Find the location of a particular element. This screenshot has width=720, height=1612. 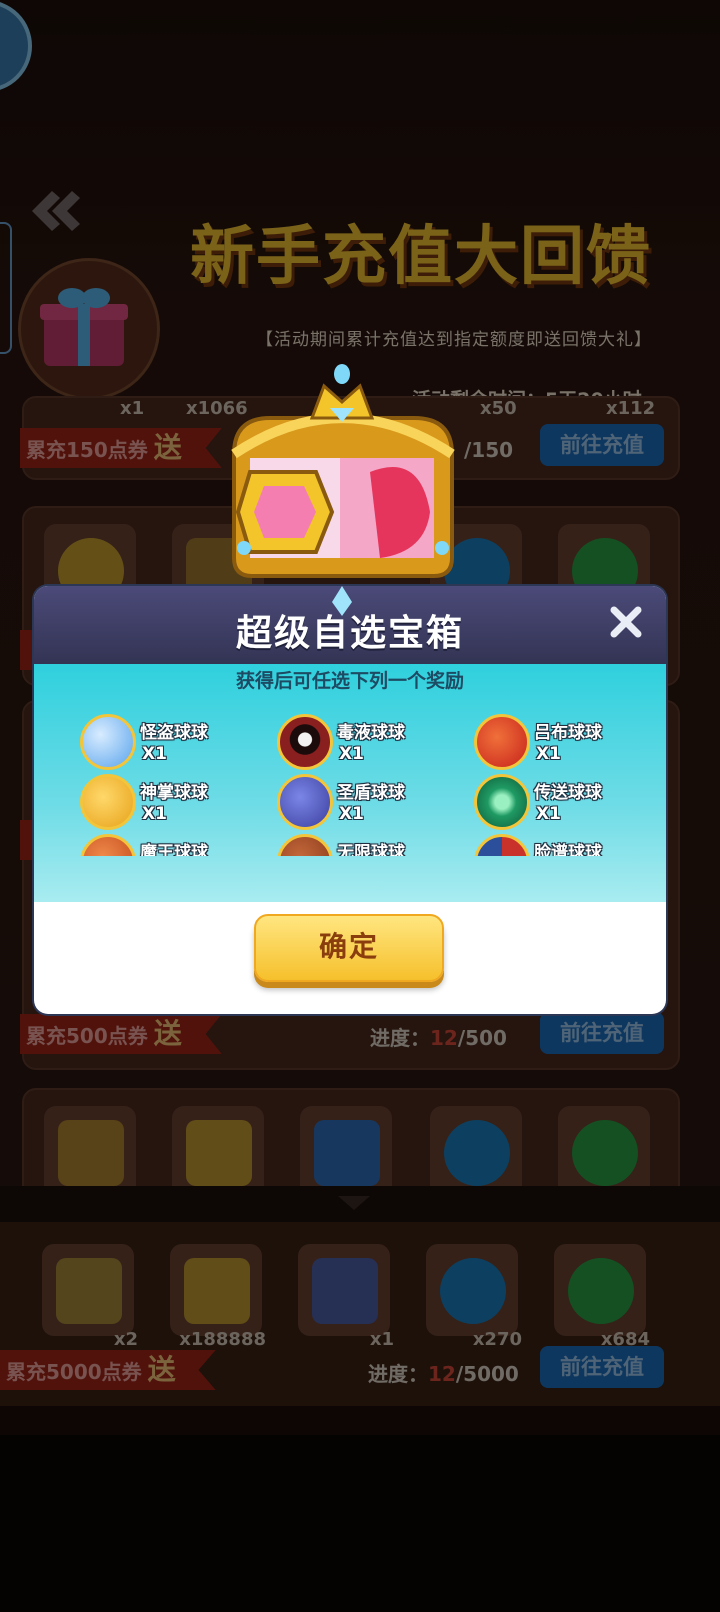

reward-name: 神掌球球 is located at coordinates (174, 793).